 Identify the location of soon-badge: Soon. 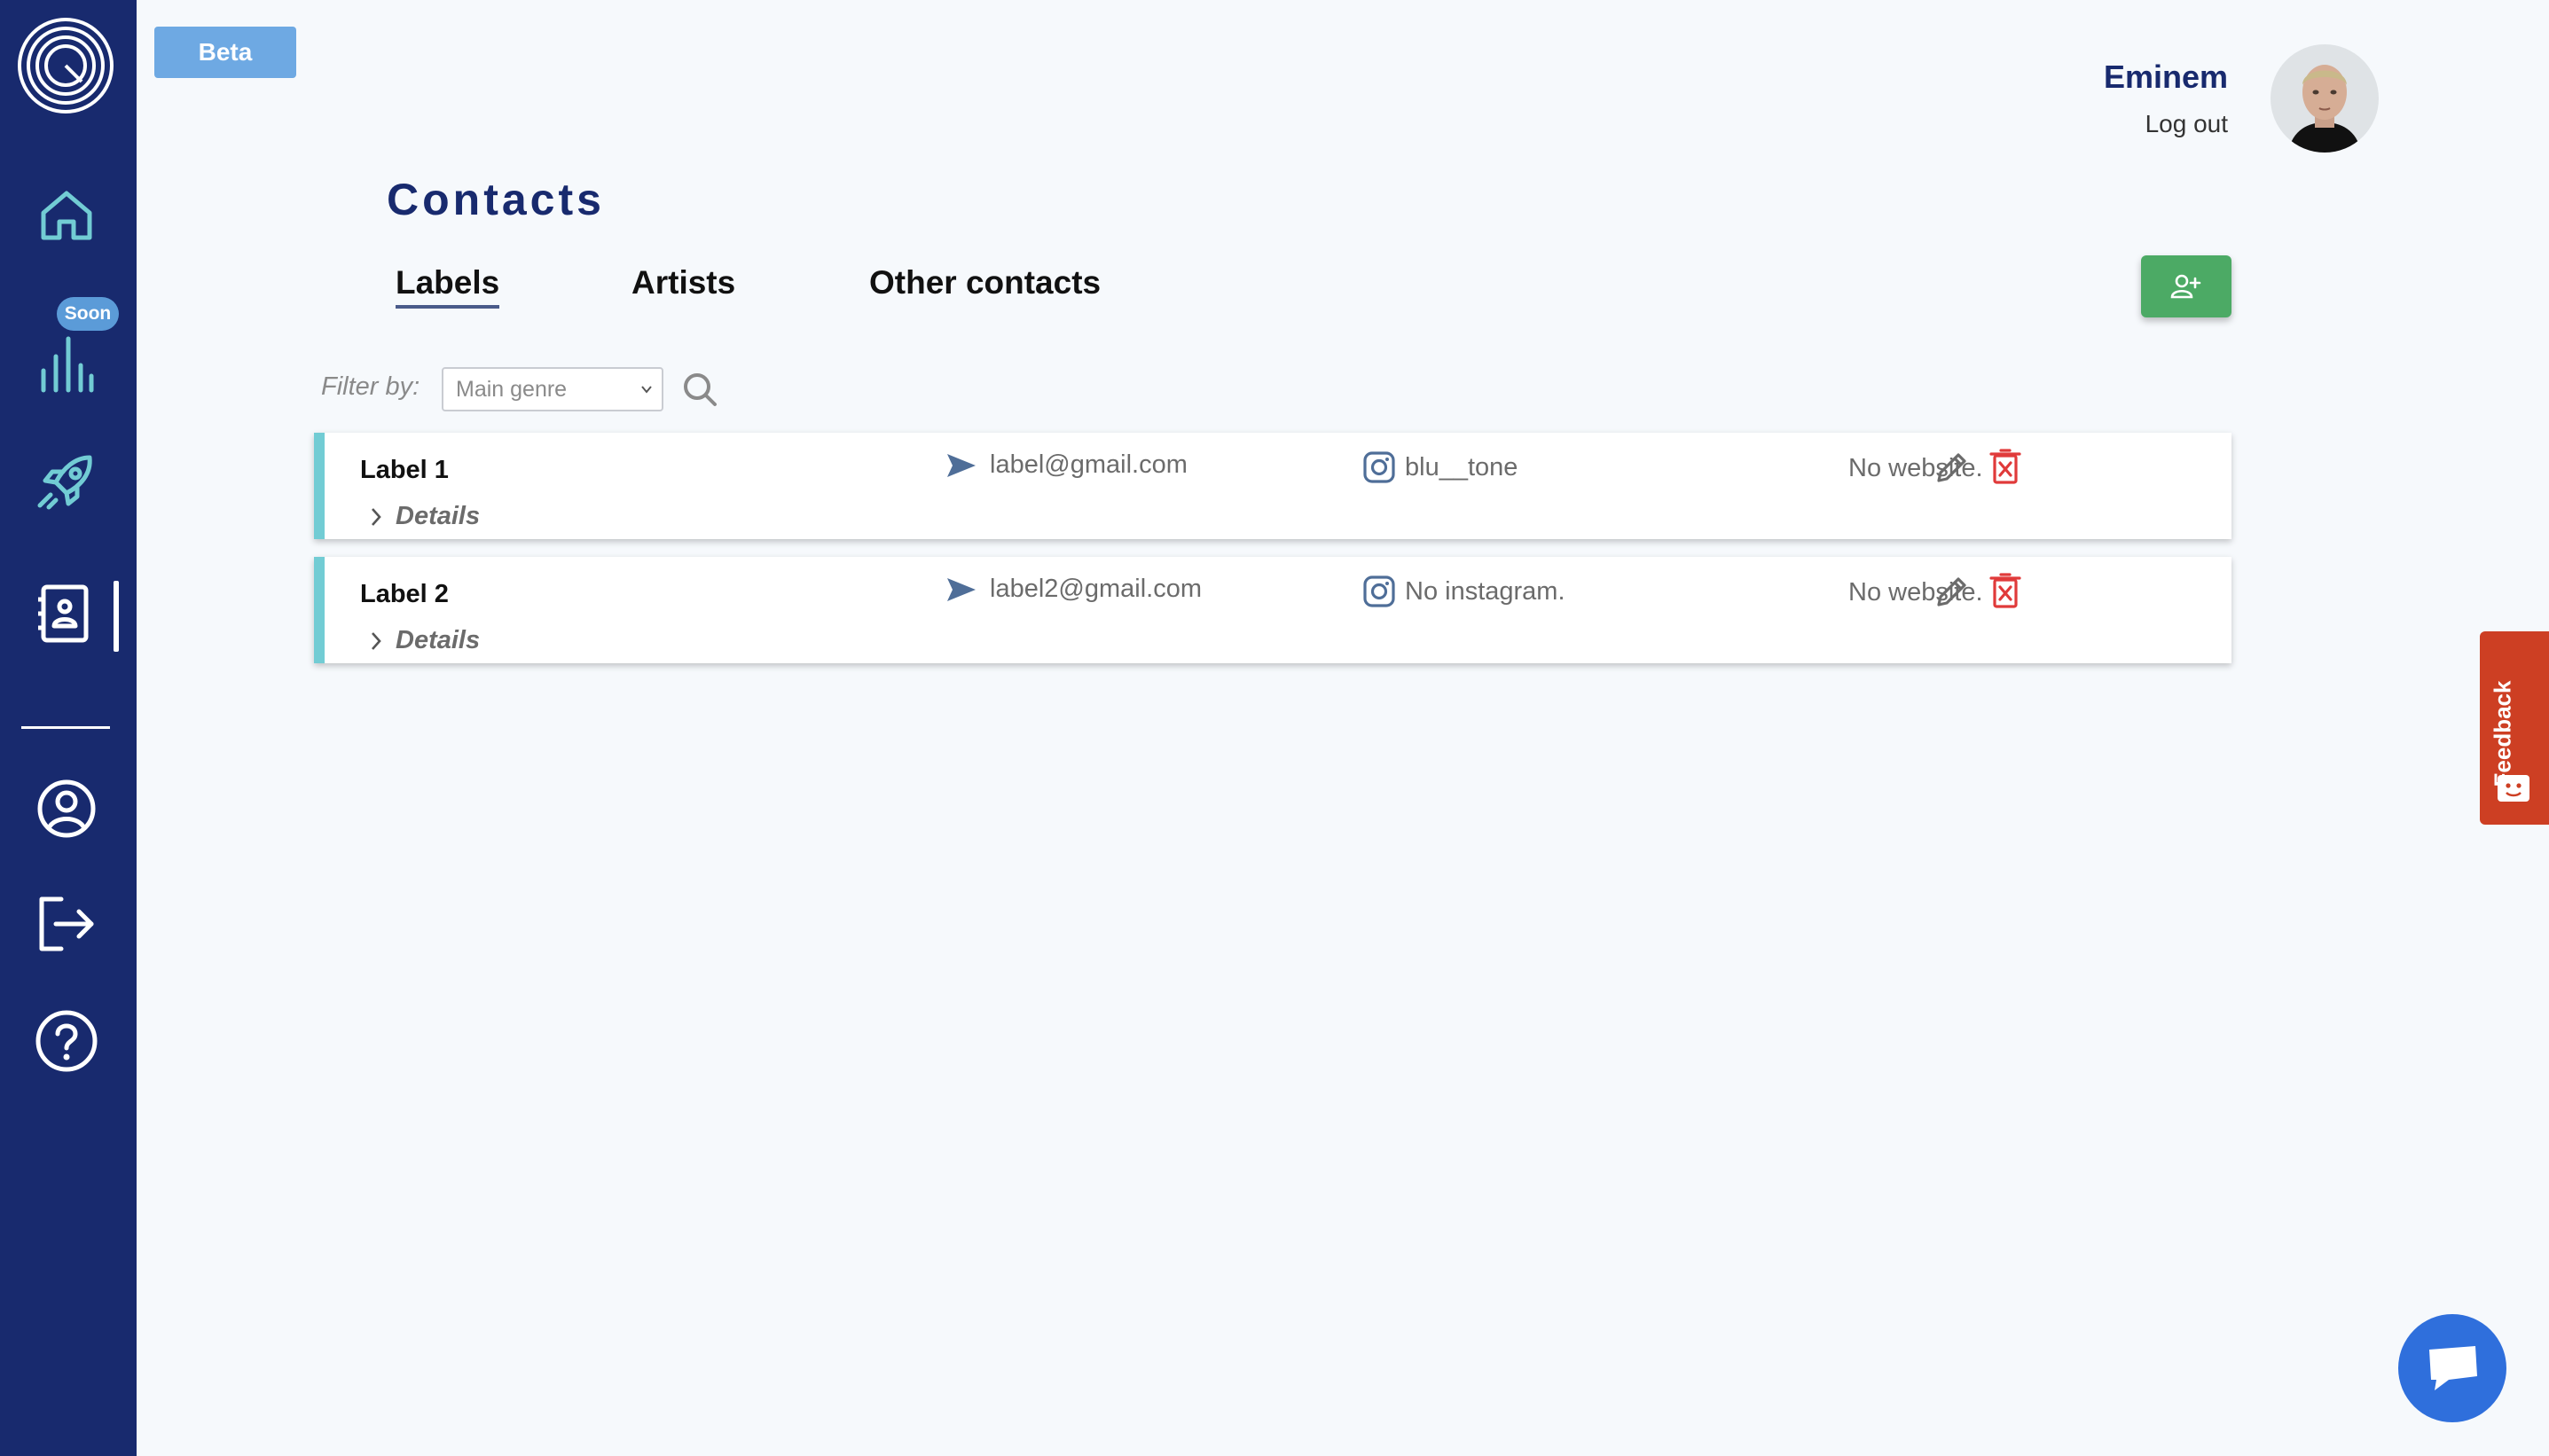
(88, 314).